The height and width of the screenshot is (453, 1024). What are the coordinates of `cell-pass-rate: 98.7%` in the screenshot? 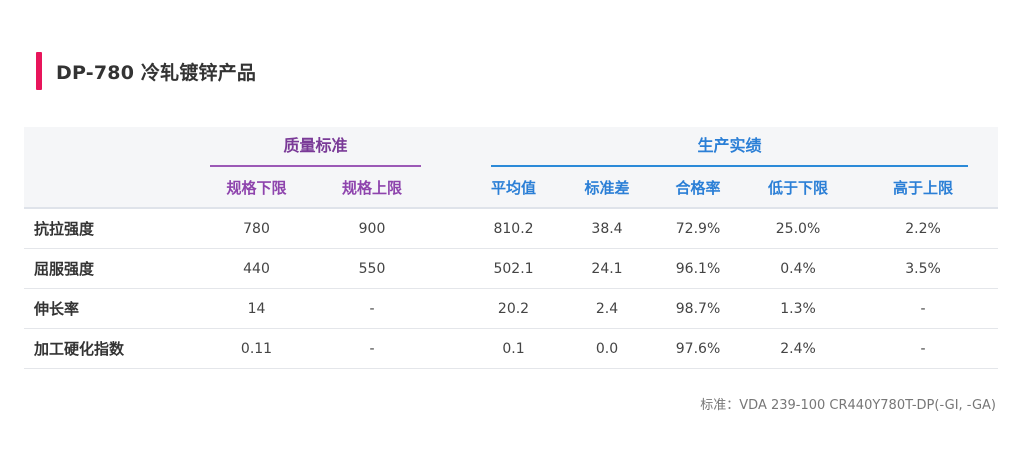 It's located at (698, 308).